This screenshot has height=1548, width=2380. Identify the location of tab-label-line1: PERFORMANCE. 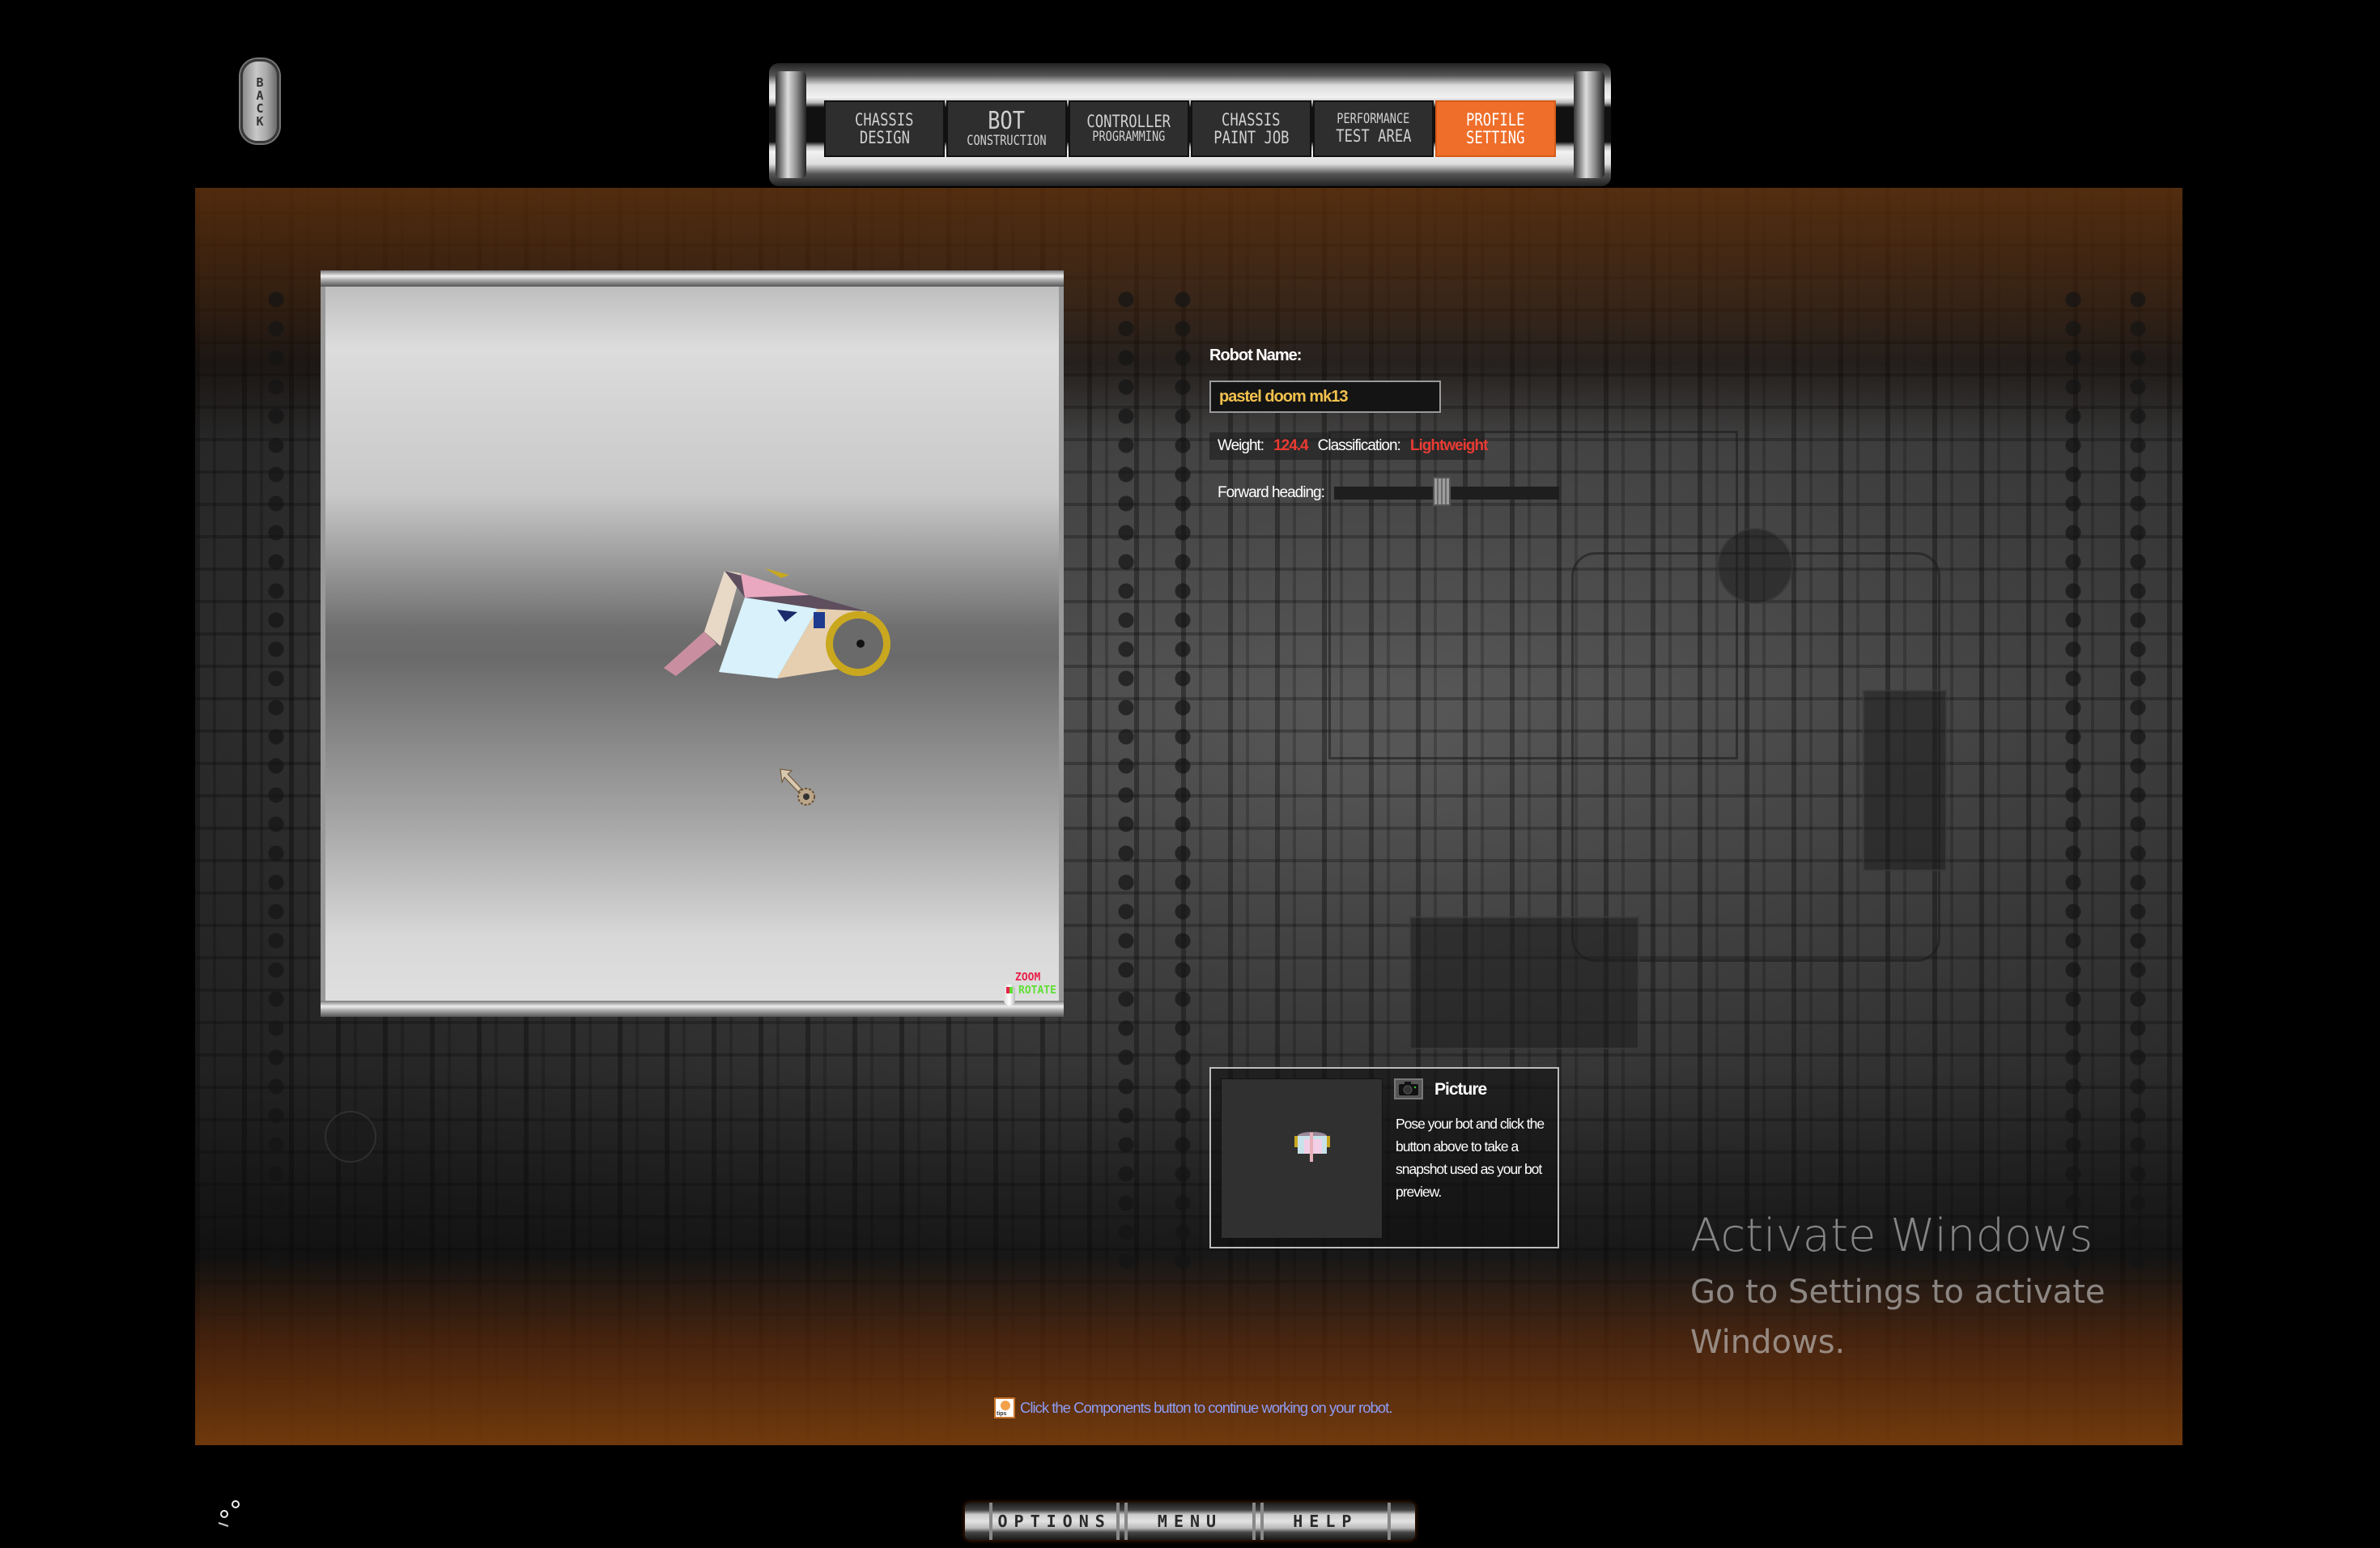
(1373, 120).